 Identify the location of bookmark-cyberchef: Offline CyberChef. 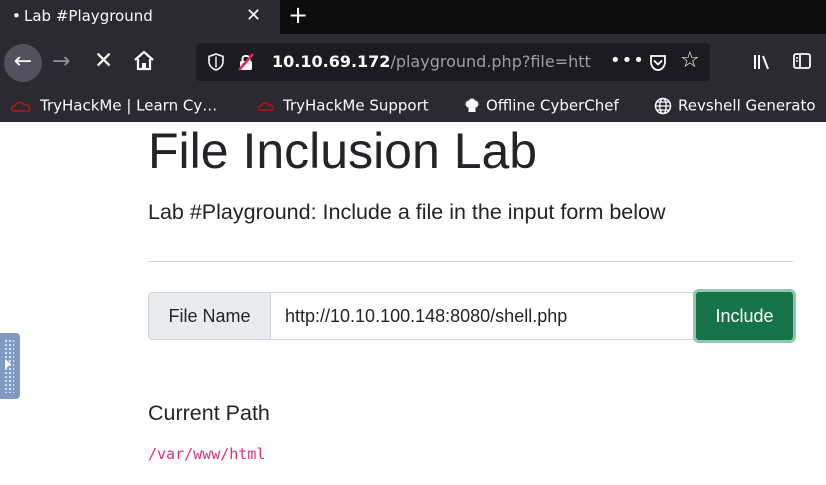
(541, 105).